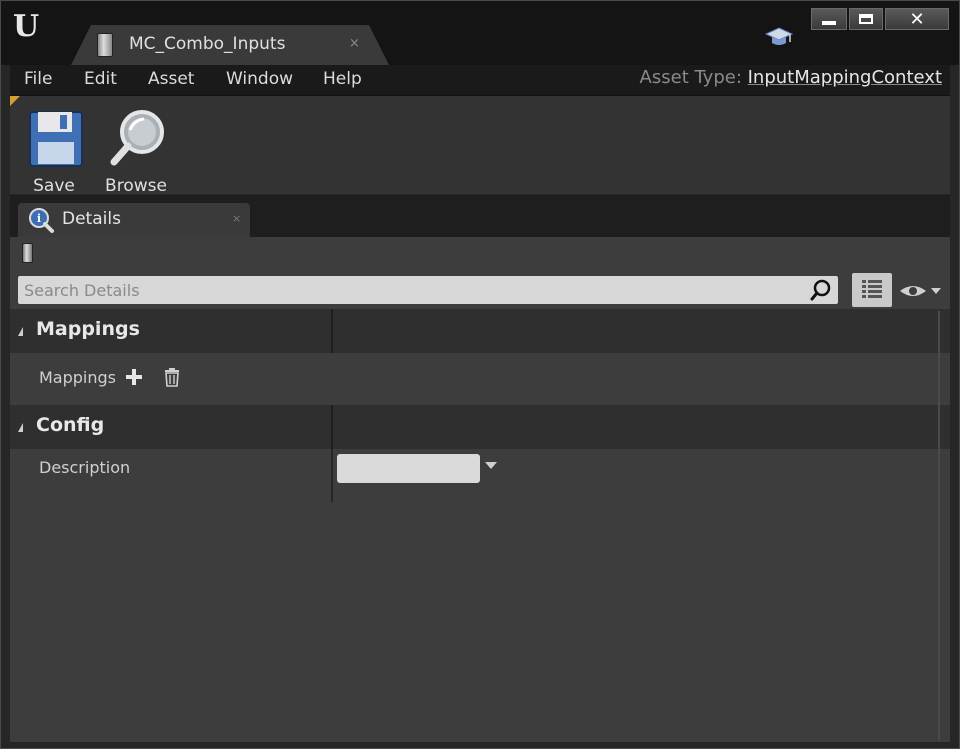  Describe the element at coordinates (134, 220) in the screenshot. I see `tab-details: i Details ×` at that location.